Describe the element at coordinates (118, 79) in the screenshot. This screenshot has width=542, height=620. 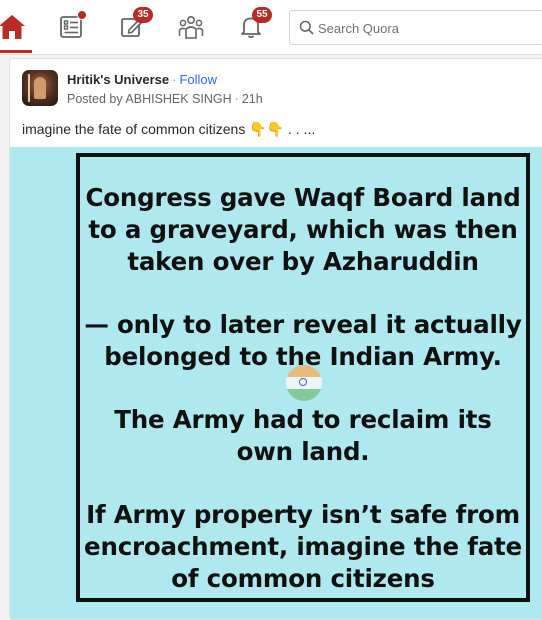
I see `author-name: Hritik's Universe` at that location.